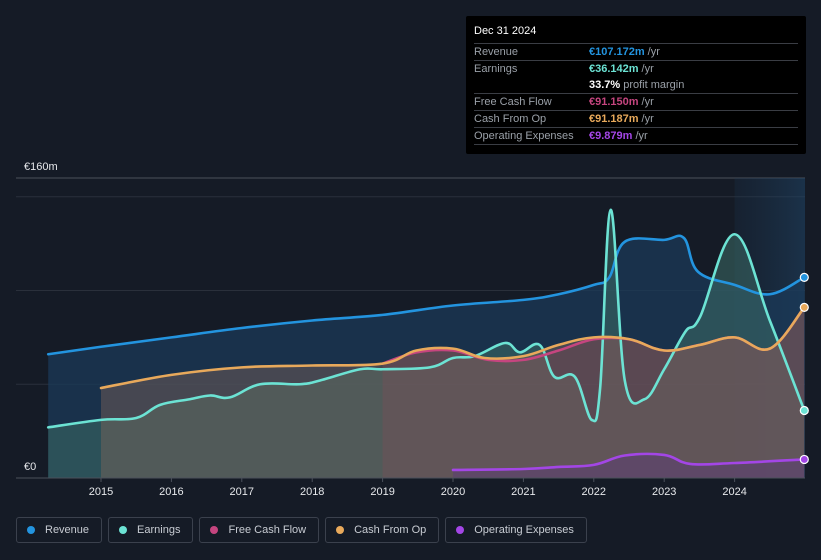  Describe the element at coordinates (614, 69) in the screenshot. I see `tooltip-value: €36.142m` at that location.